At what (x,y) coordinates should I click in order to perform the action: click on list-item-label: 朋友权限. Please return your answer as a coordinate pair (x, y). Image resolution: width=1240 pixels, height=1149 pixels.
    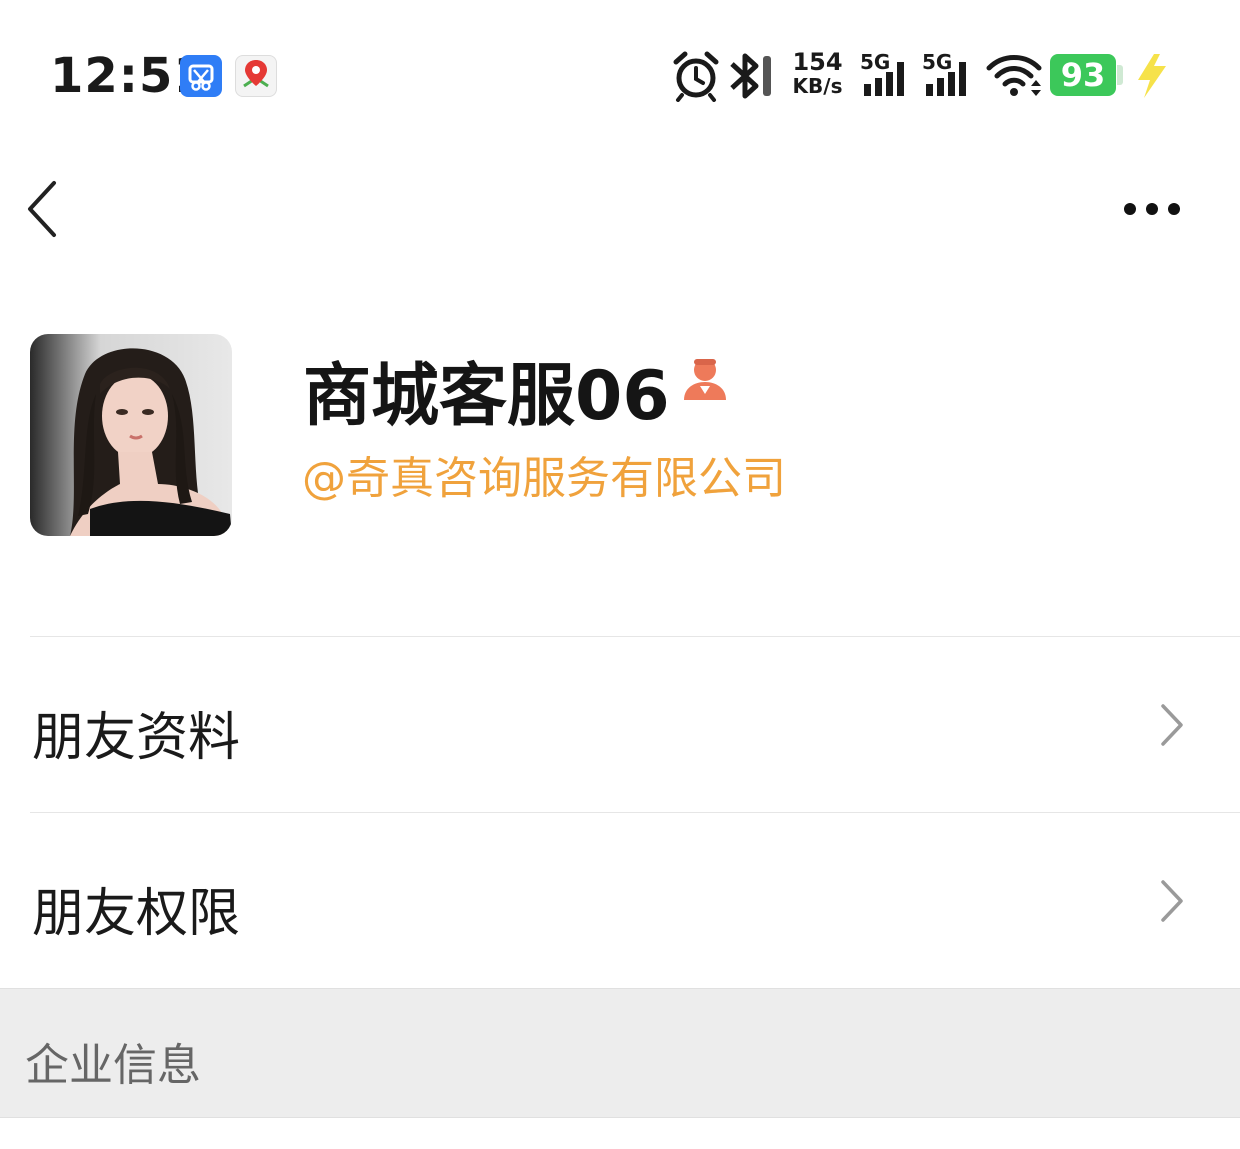
    Looking at the image, I should click on (136, 914).